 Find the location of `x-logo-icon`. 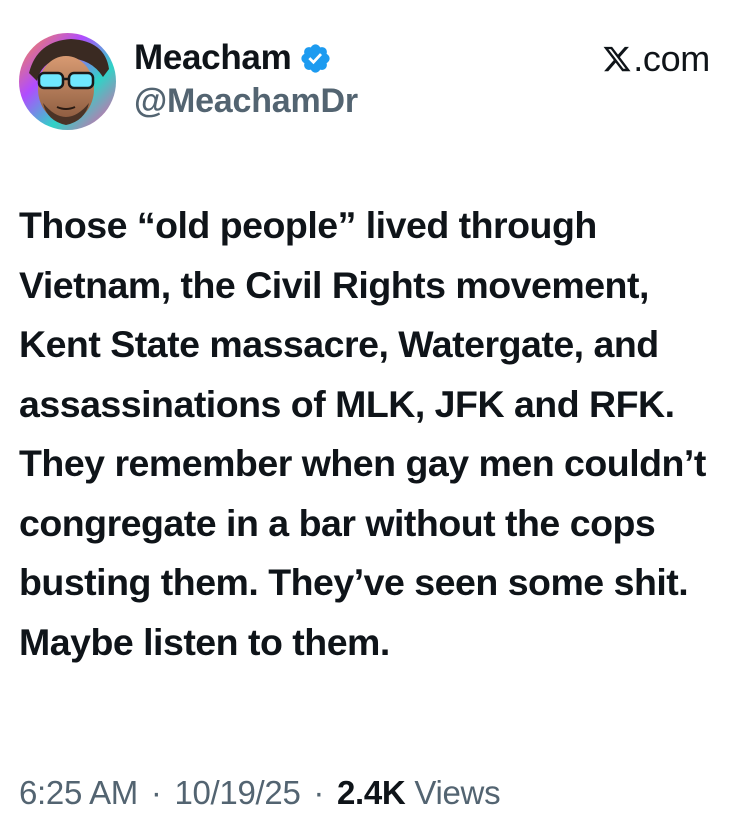

x-logo-icon is located at coordinates (617, 59).